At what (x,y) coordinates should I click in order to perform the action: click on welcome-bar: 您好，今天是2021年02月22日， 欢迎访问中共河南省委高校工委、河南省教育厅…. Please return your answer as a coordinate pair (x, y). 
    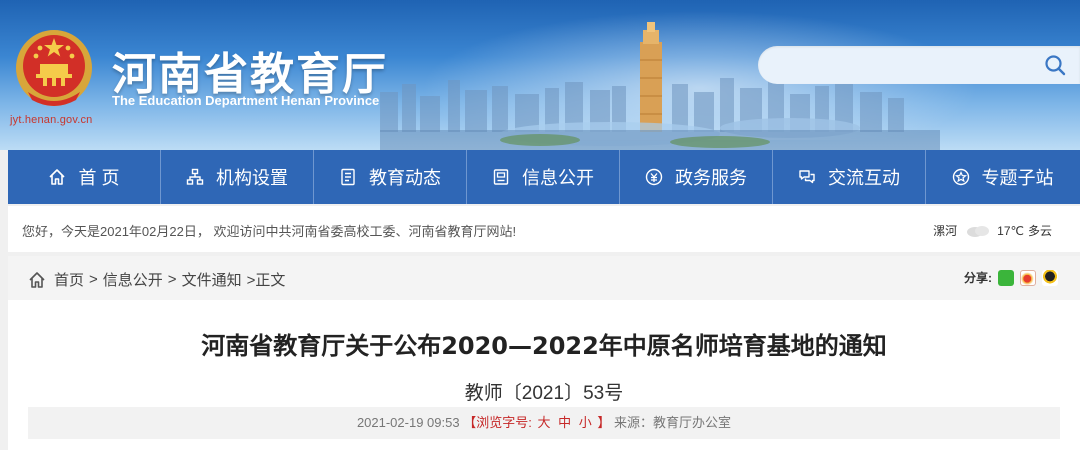
    Looking at the image, I should click on (544, 229).